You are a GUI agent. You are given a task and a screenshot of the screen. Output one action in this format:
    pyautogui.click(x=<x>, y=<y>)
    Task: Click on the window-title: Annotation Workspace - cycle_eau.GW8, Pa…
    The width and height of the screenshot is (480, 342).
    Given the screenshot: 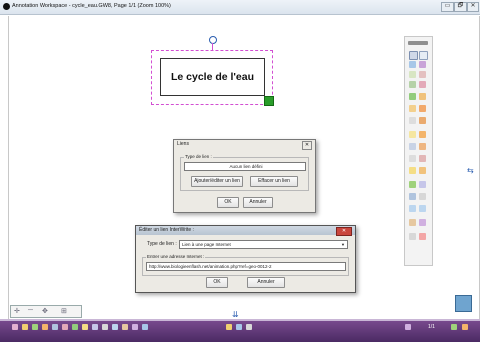 What is the action you would take?
    pyautogui.click(x=91, y=6)
    